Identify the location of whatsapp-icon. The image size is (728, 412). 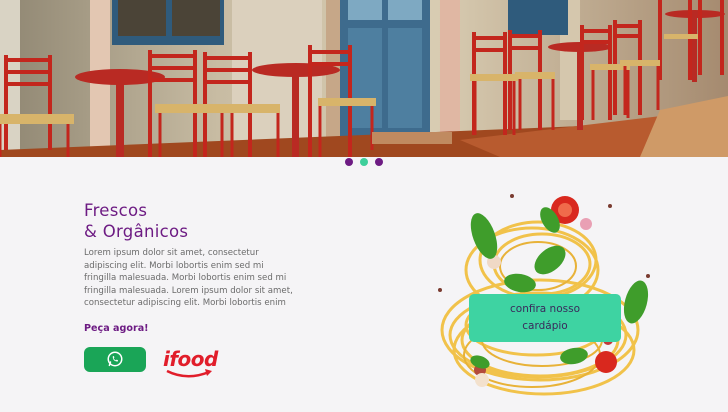
(115, 359).